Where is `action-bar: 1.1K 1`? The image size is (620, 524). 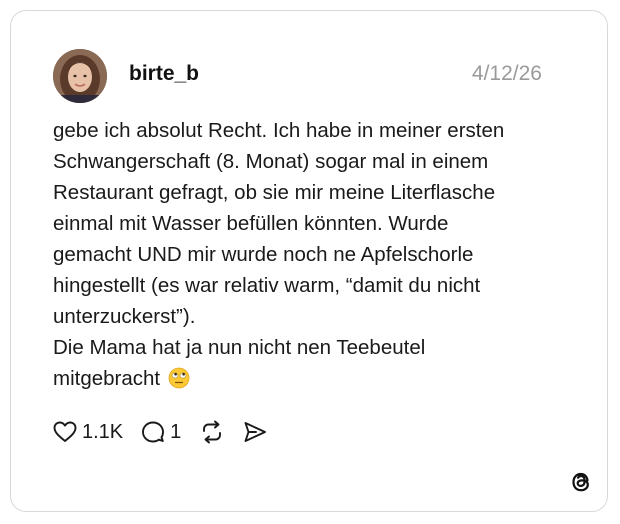
action-bar: 1.1K 1 is located at coordinates (169, 432).